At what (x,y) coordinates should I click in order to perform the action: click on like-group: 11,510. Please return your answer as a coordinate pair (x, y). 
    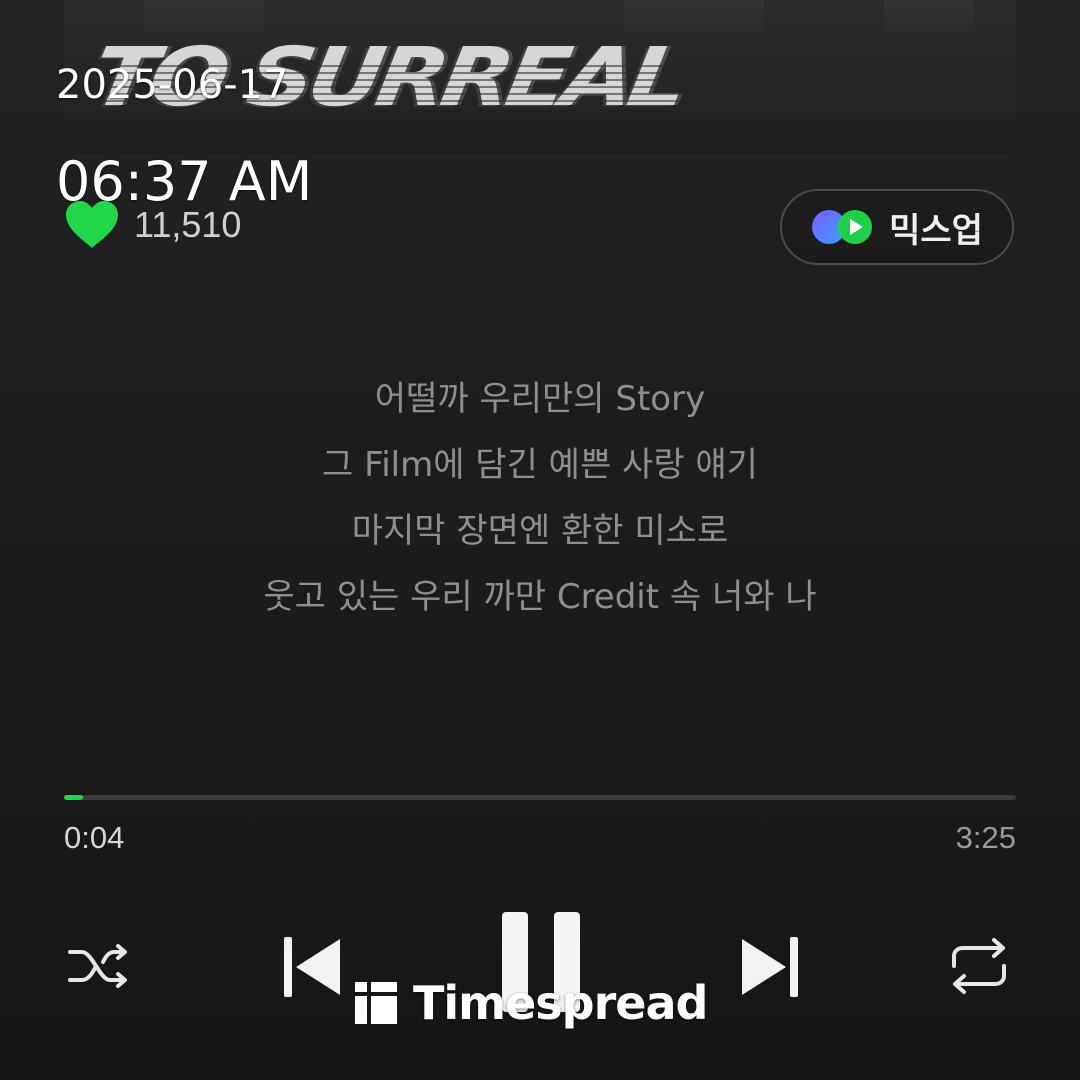
    Looking at the image, I should click on (152, 225).